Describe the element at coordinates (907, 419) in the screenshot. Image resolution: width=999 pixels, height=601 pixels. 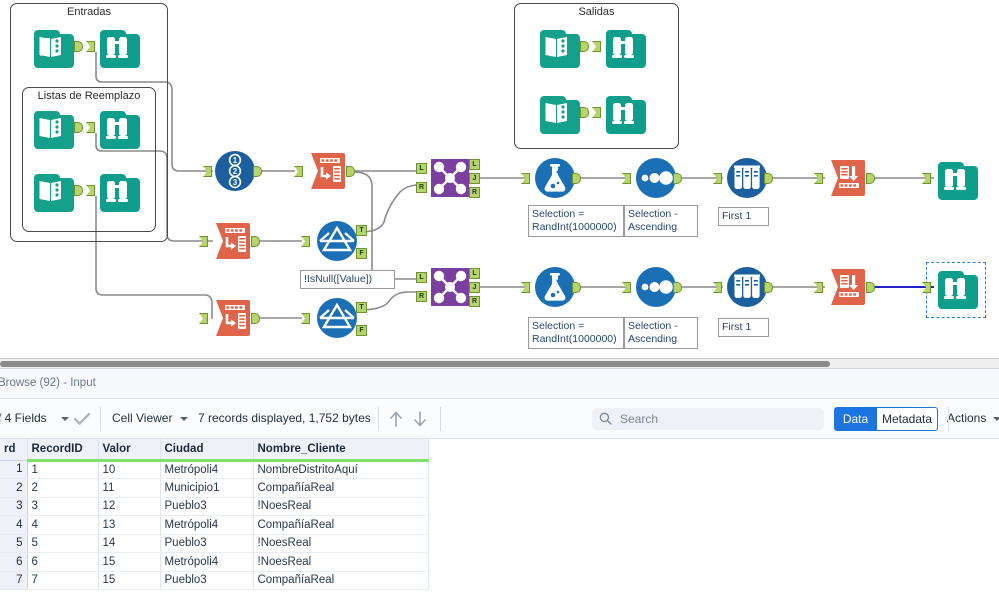
I see `view-toggle-metadata: Metadata` at that location.